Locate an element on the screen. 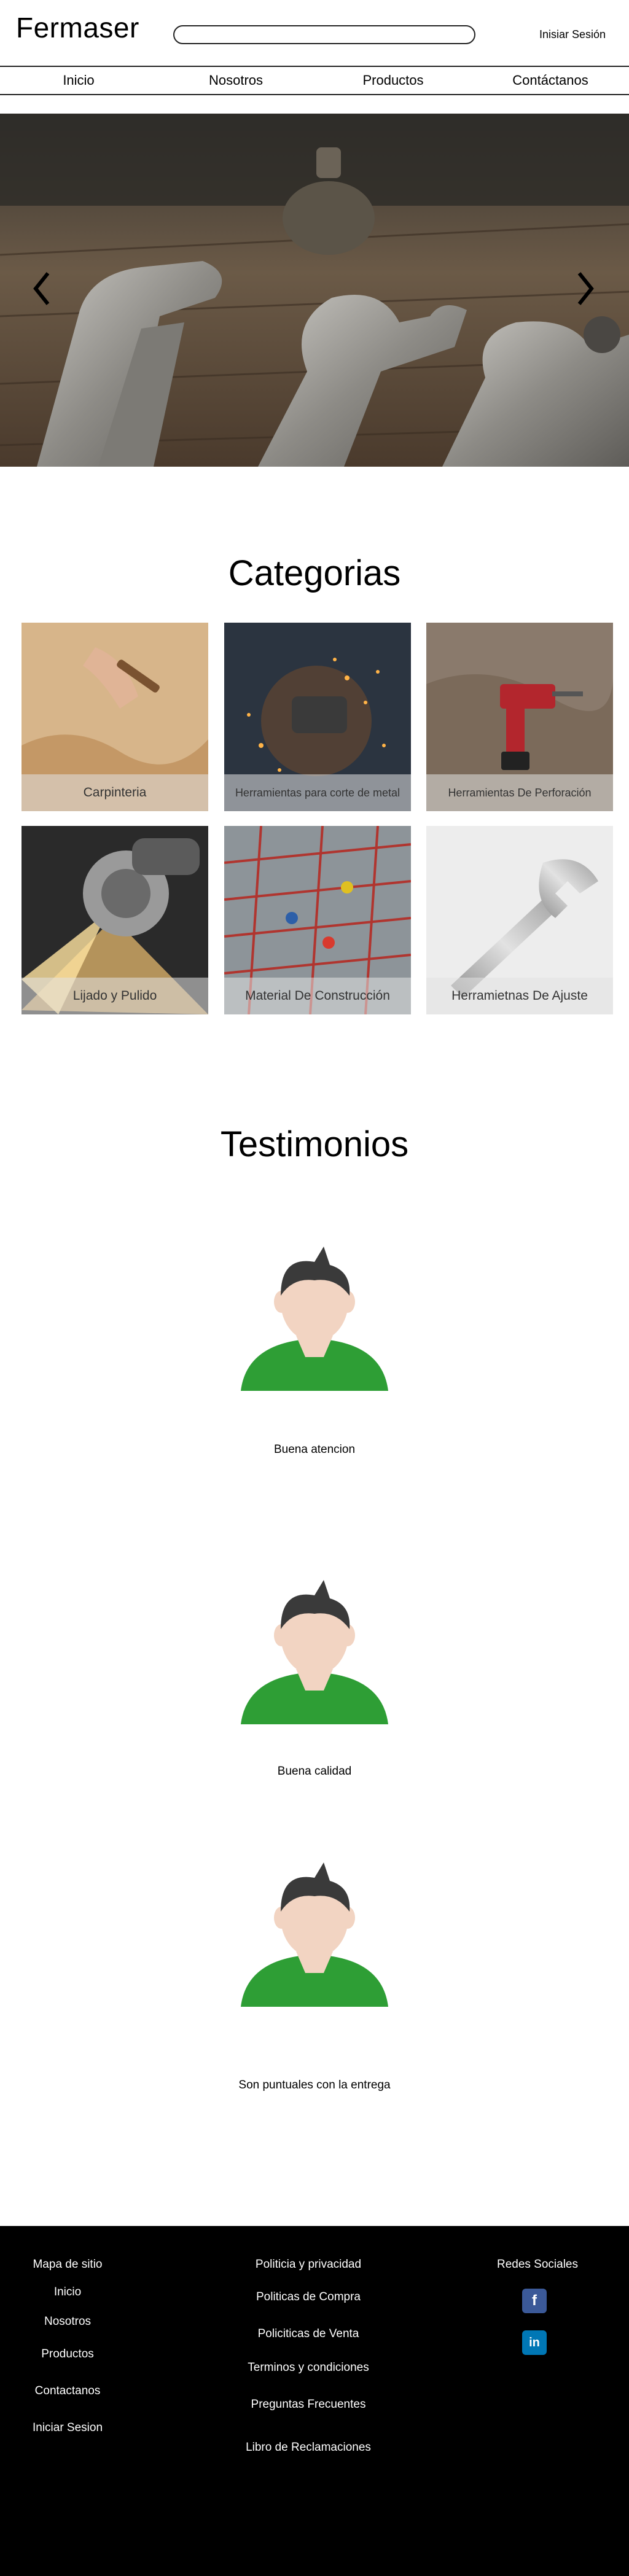  category-card-corte-metal: Herramientas para corte de metal is located at coordinates (317, 717).